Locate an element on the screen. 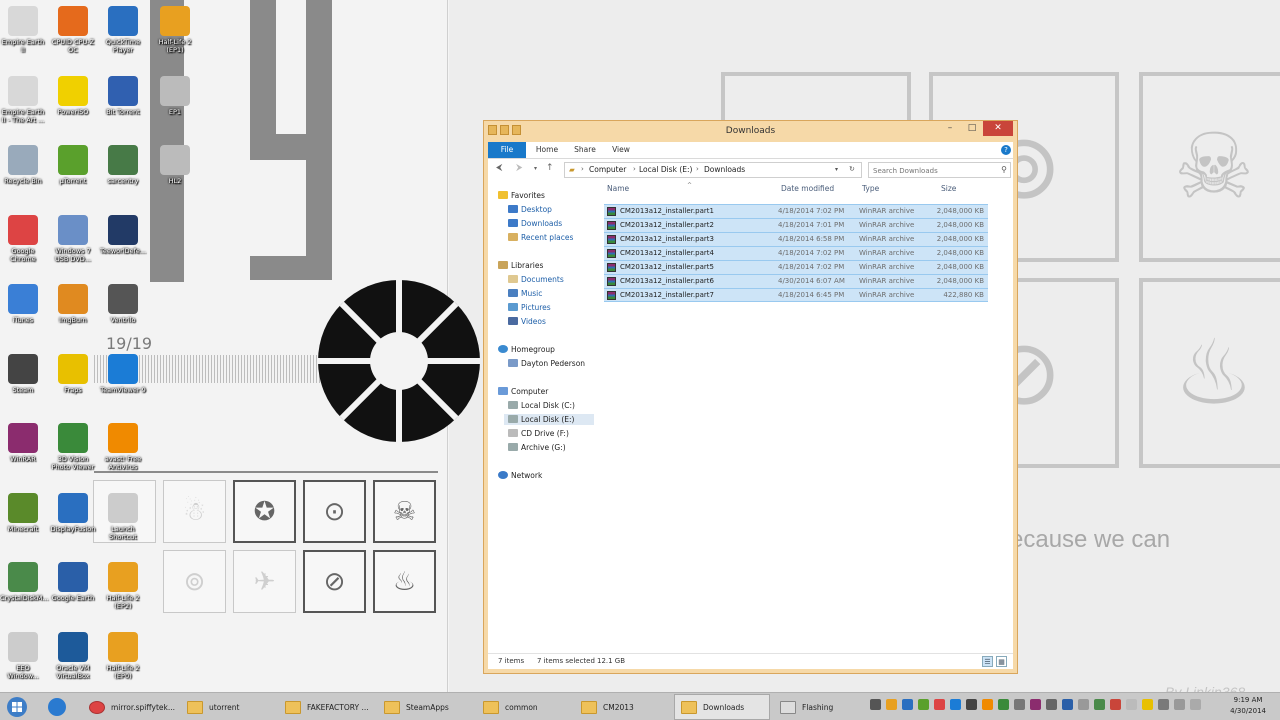 The image size is (1280, 720). desktop-shortcut: Oracle VM VirtualBox is located at coordinates (73, 655).